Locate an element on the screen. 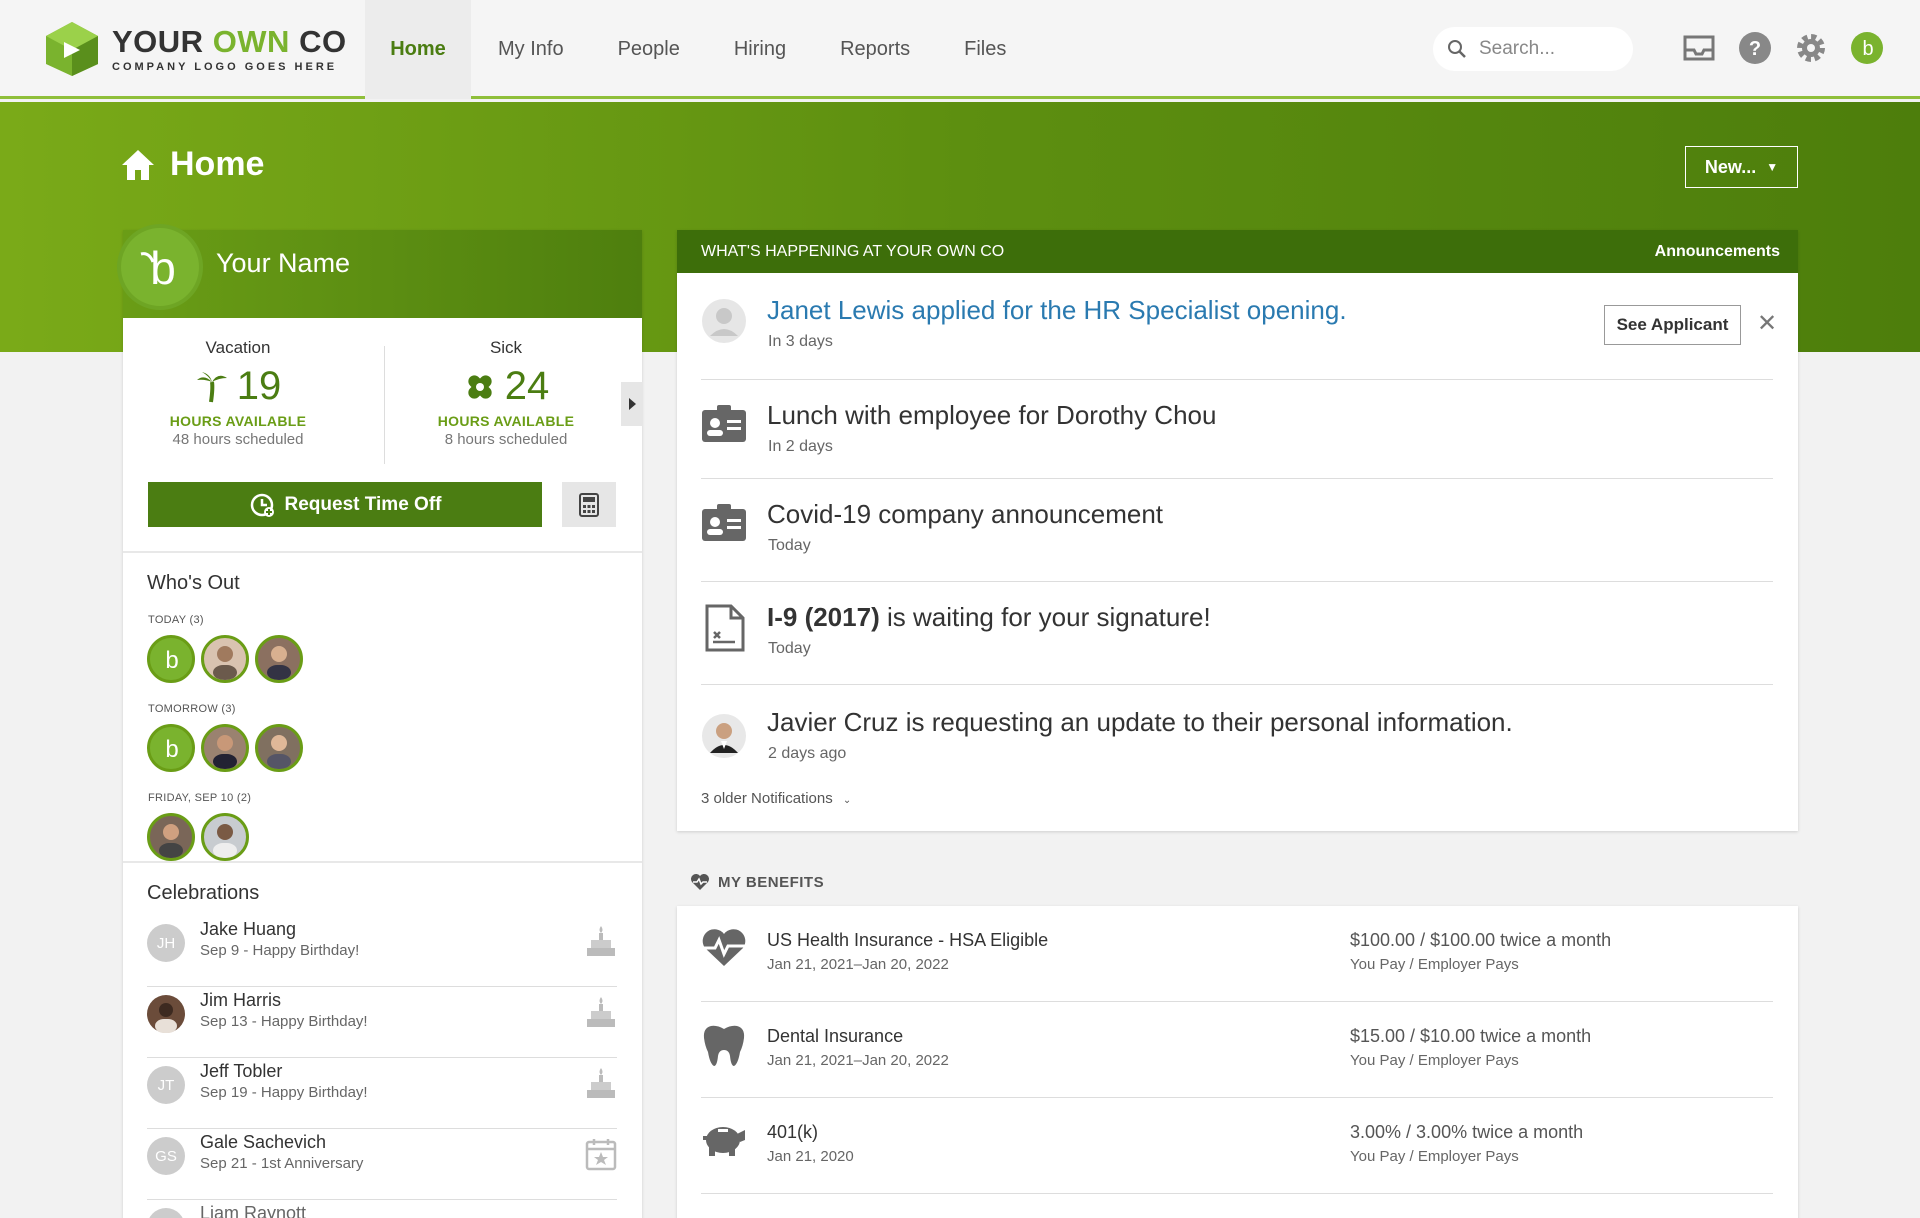 This screenshot has height=1218, width=1920. benefits-title: MY BENEFITS is located at coordinates (757, 882).